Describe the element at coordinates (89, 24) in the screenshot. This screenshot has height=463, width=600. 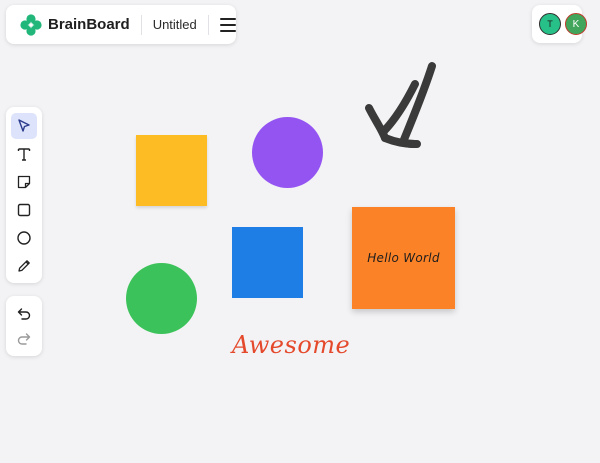
I see `brand-name: BrainBoard` at that location.